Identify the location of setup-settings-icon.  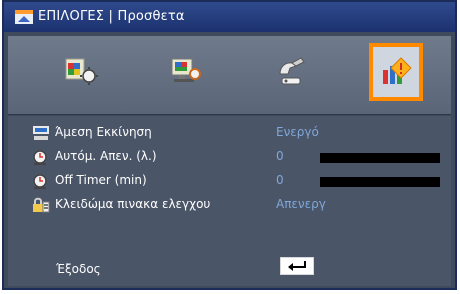
(292, 71).